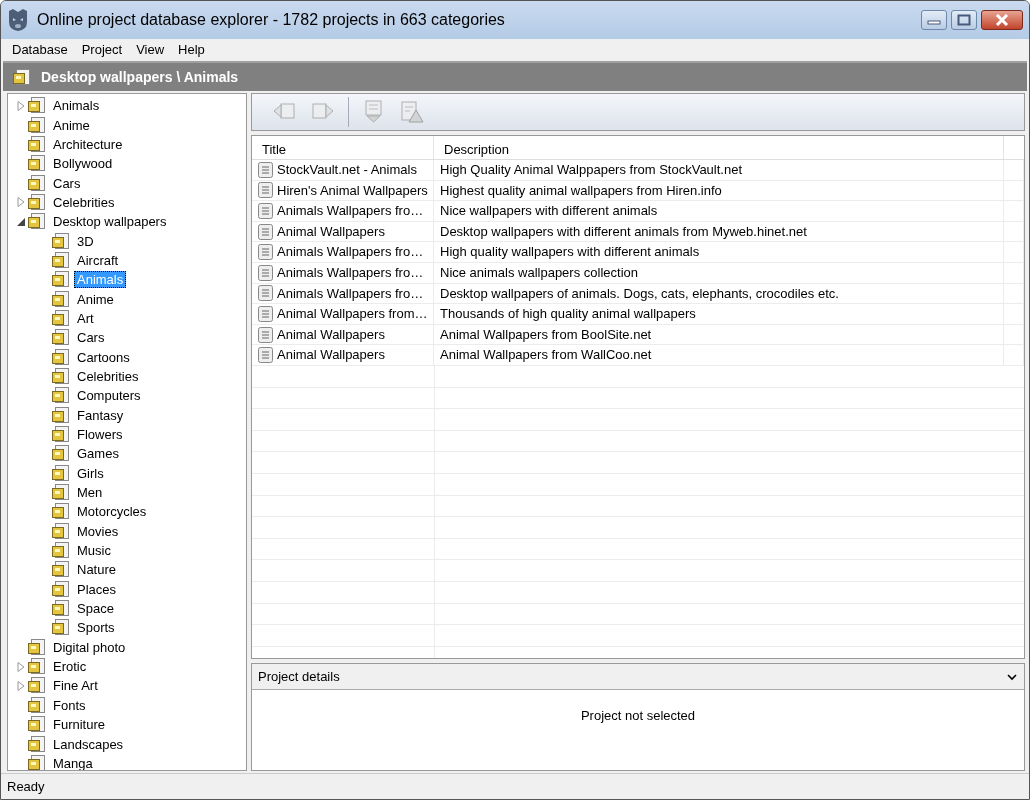 Image resolution: width=1030 pixels, height=800 pixels. What do you see at coordinates (110, 222) in the screenshot?
I see `tree-item: Desktop wallpapers` at bounding box center [110, 222].